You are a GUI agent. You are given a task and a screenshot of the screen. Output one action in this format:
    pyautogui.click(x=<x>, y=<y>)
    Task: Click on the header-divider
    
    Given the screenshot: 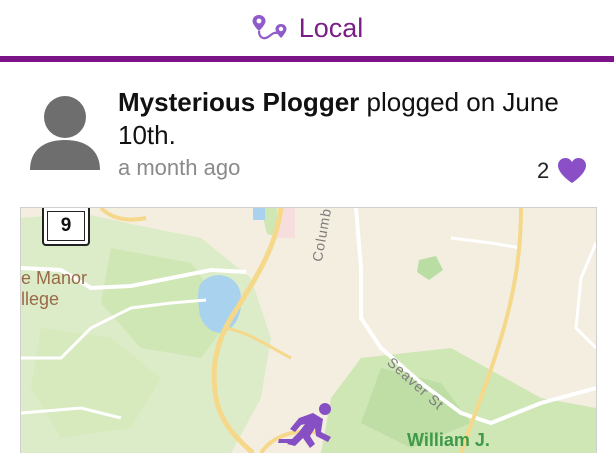 What is the action you would take?
    pyautogui.click(x=307, y=59)
    